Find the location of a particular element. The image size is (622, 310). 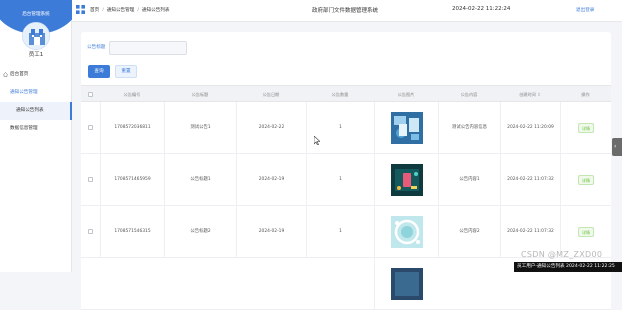

header-select-all is located at coordinates (90, 94).